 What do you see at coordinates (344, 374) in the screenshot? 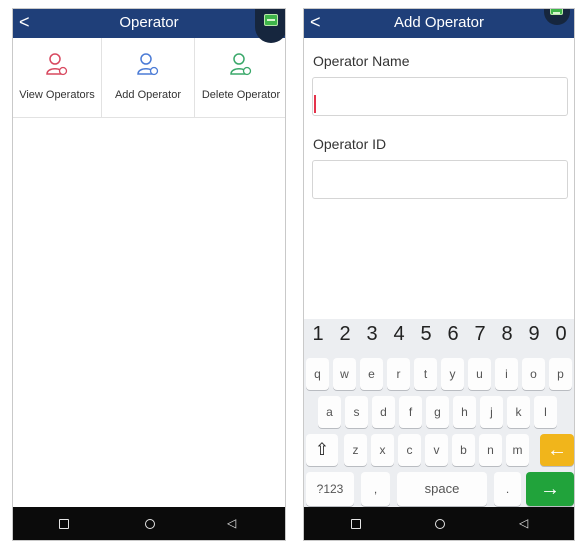
I see `key-w: w` at bounding box center [344, 374].